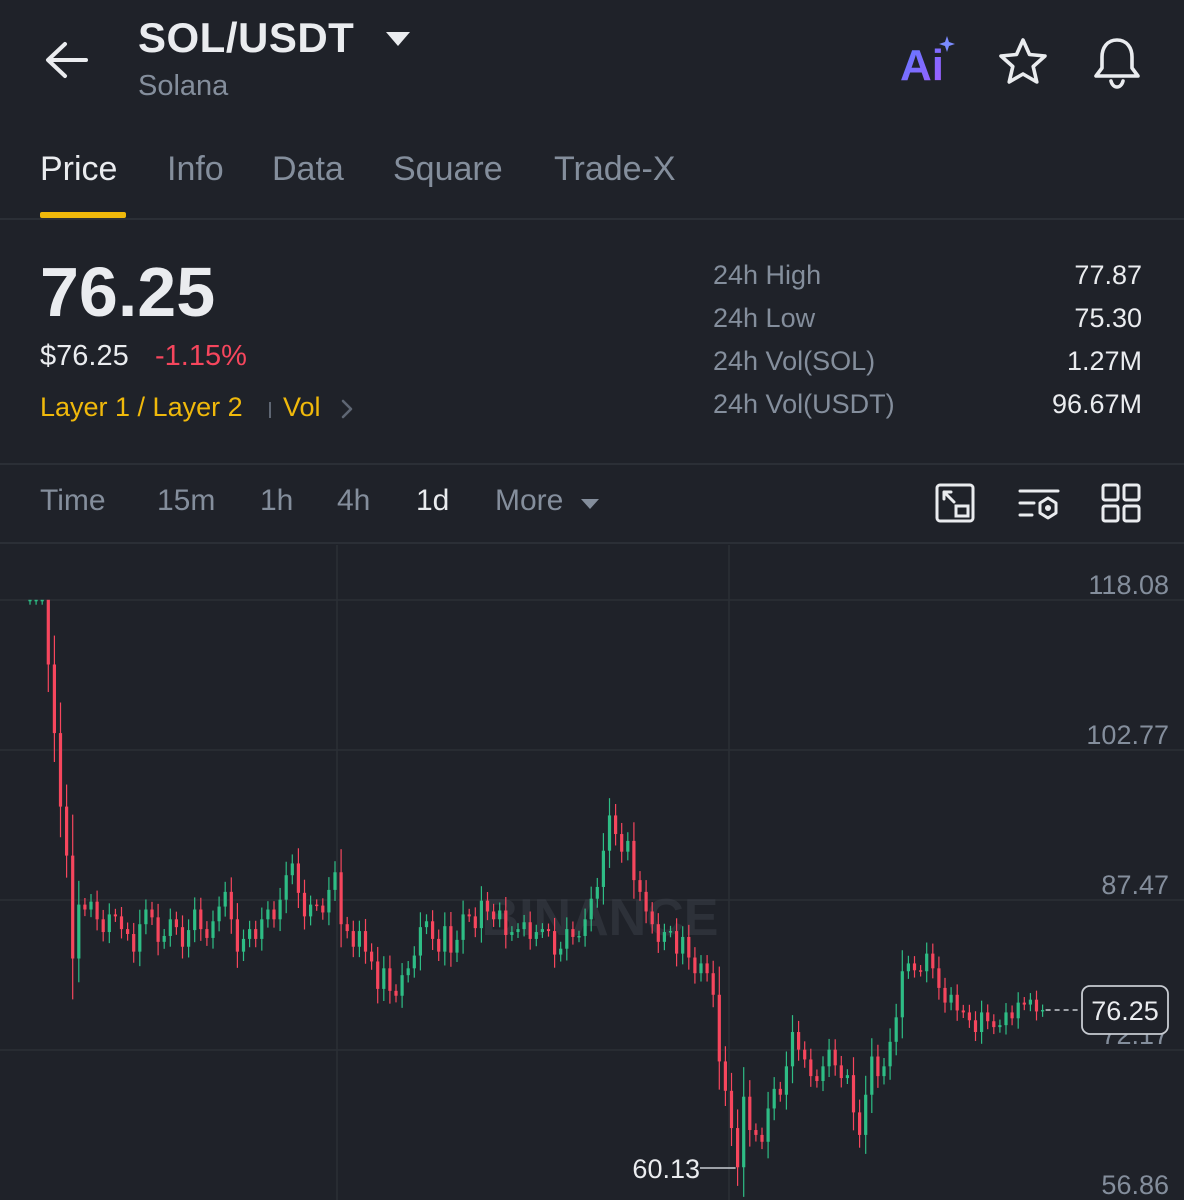 Image resolution: width=1184 pixels, height=1200 pixels. What do you see at coordinates (615, 169) in the screenshot?
I see `tab-trade-x: Trade-X` at bounding box center [615, 169].